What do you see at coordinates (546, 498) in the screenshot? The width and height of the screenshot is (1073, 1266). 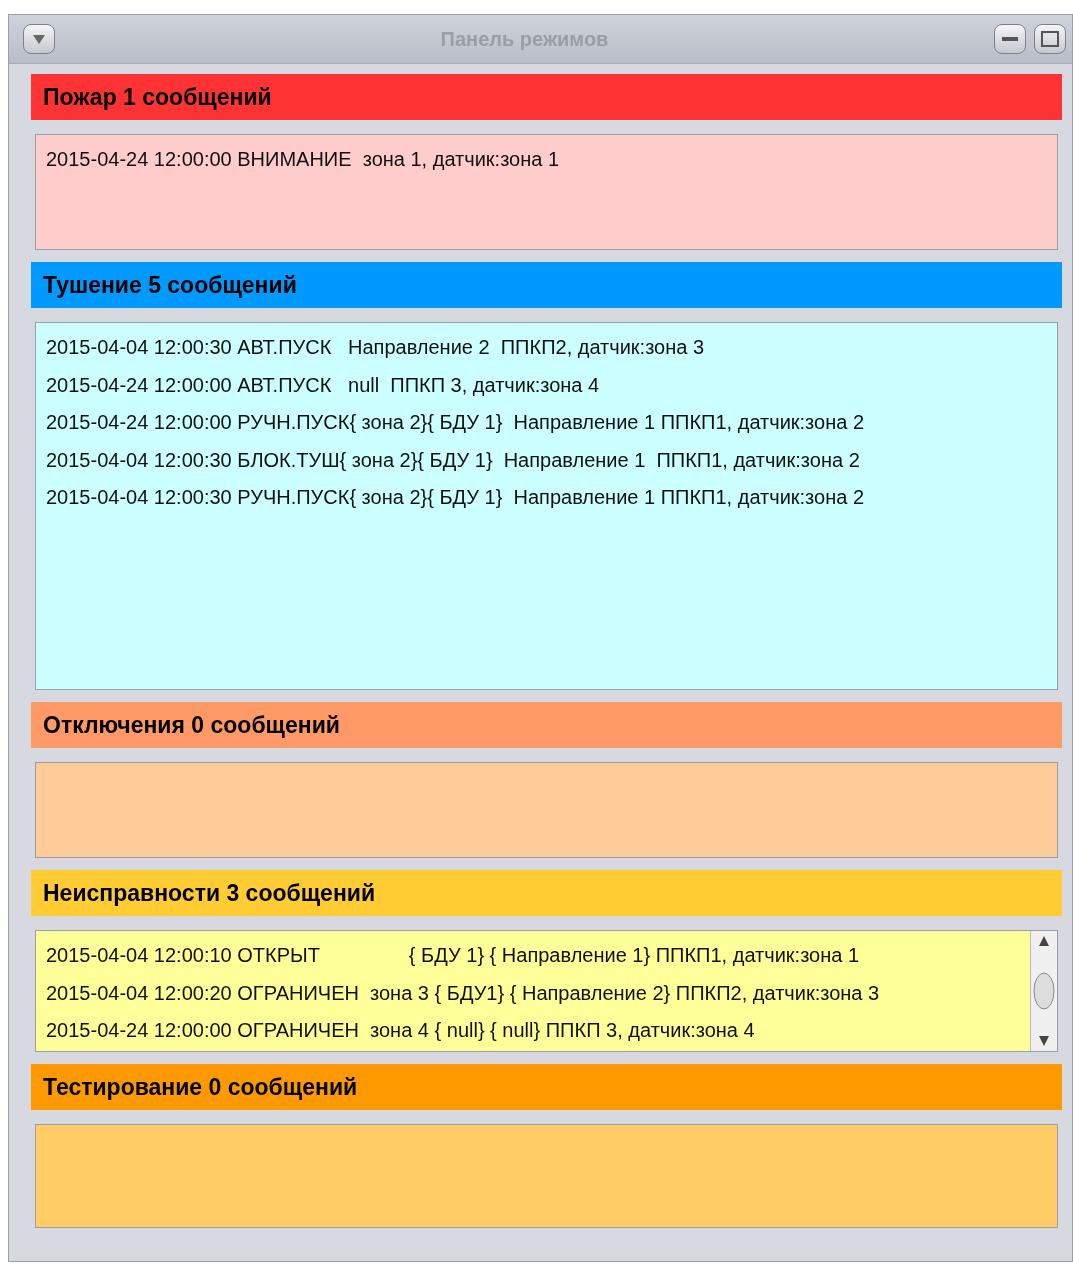 I see `message-row: 2015-04-04 12:00:30 РУЧН.ПУСК{ зона 2}{ БДУ 1} Направление 1 ППКП1, датчик:зона 2` at bounding box center [546, 498].